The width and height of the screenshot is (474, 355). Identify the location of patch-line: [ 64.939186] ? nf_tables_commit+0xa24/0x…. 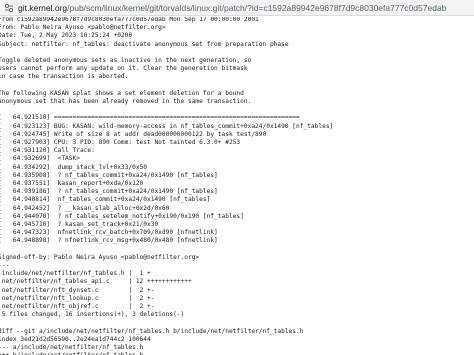
(109, 192).